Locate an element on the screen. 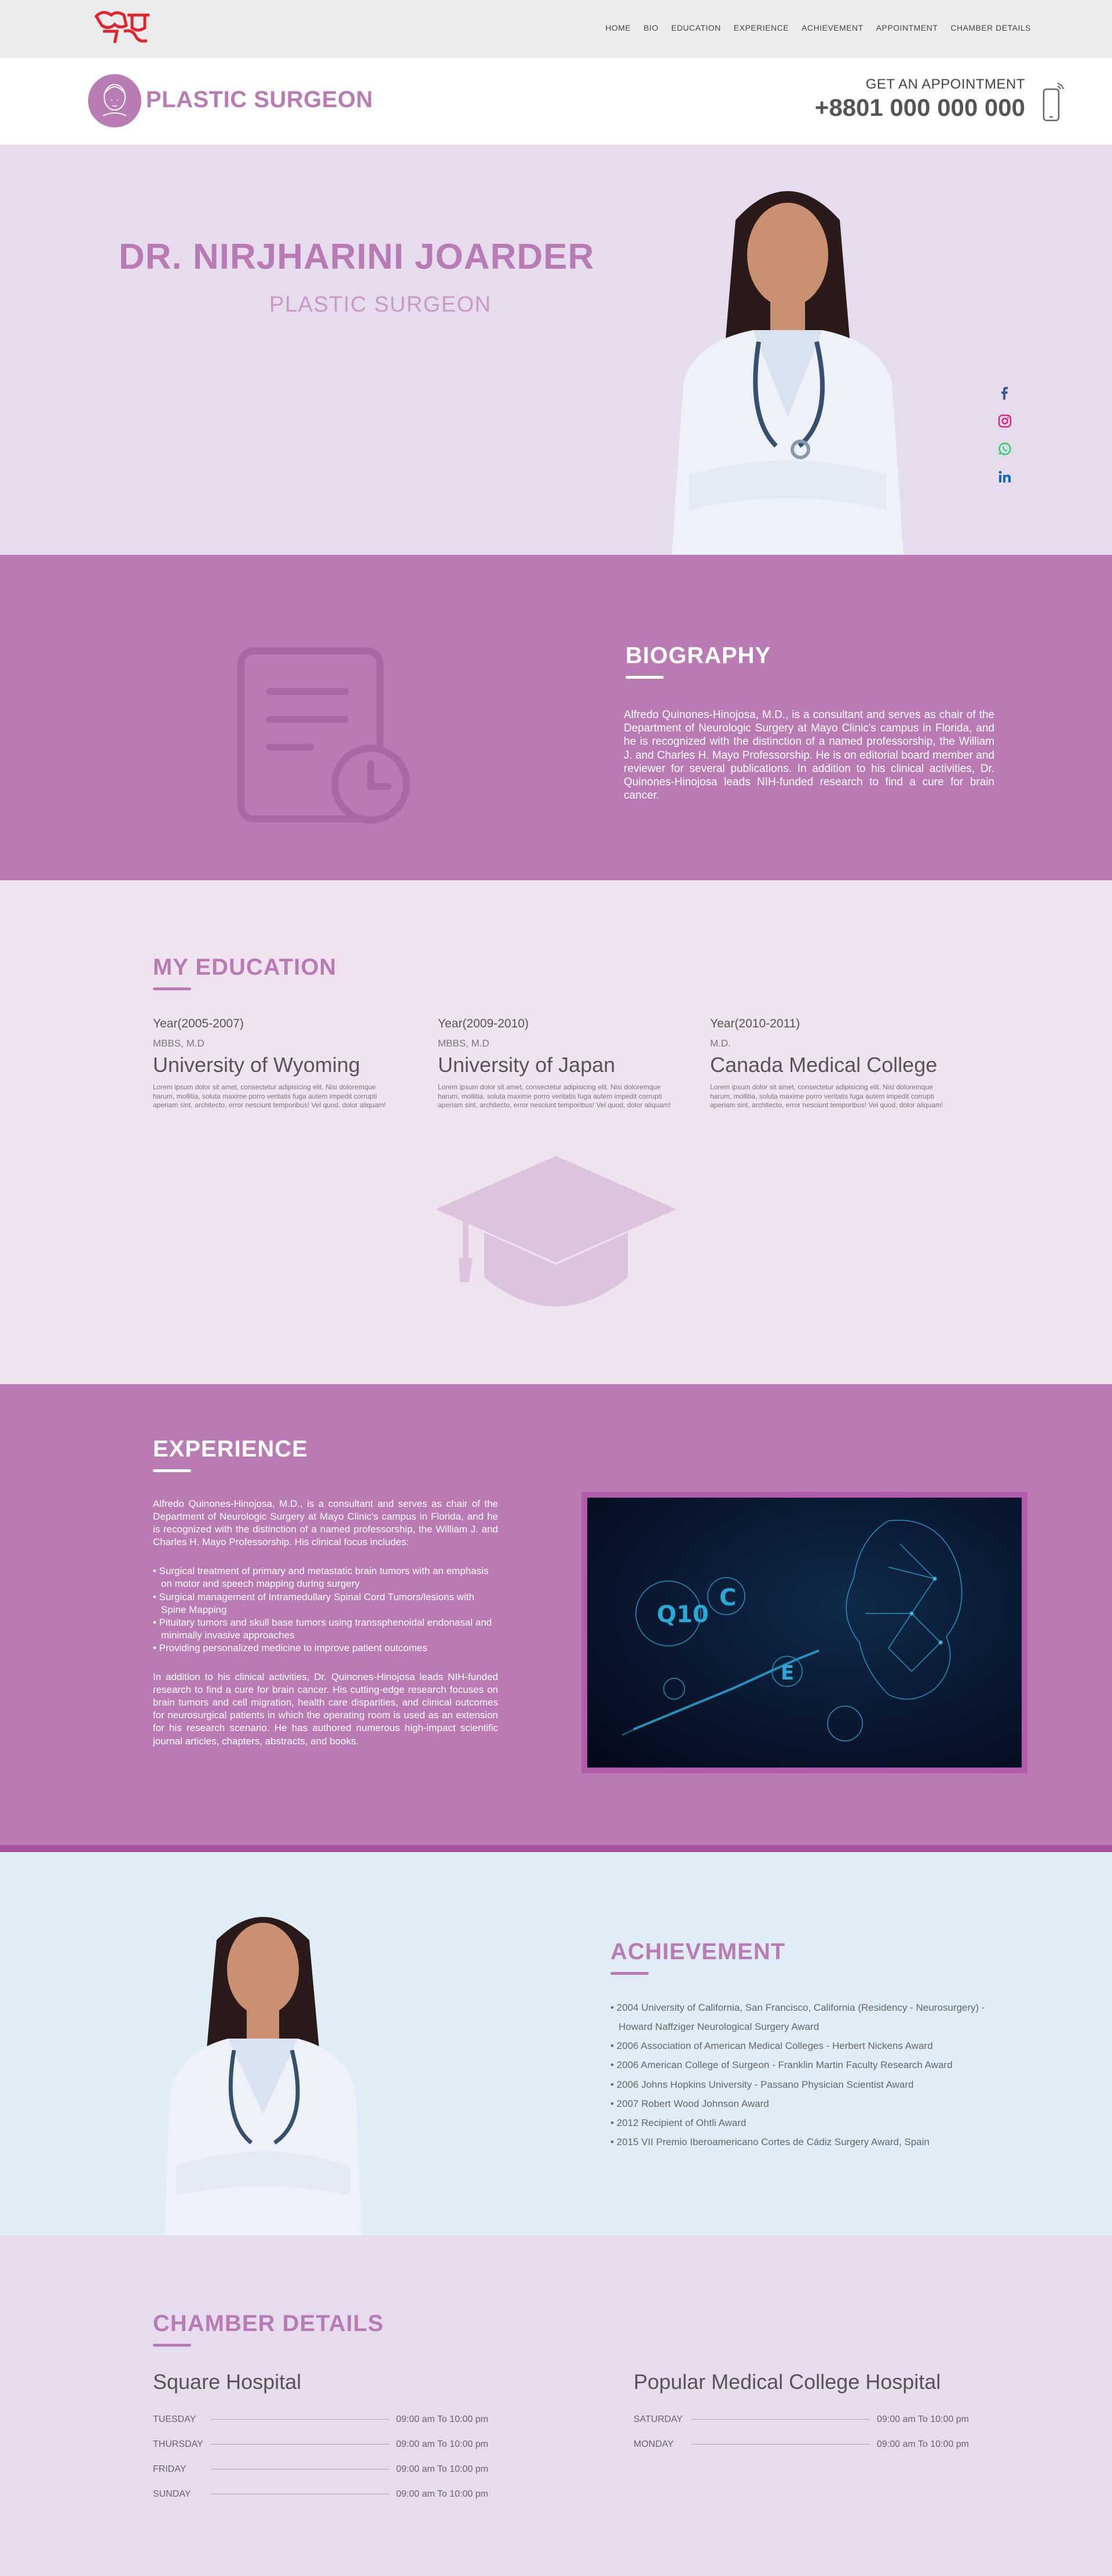 This screenshot has height=2576, width=1112. education-year: Year(2005-2007) is located at coordinates (198, 1023).